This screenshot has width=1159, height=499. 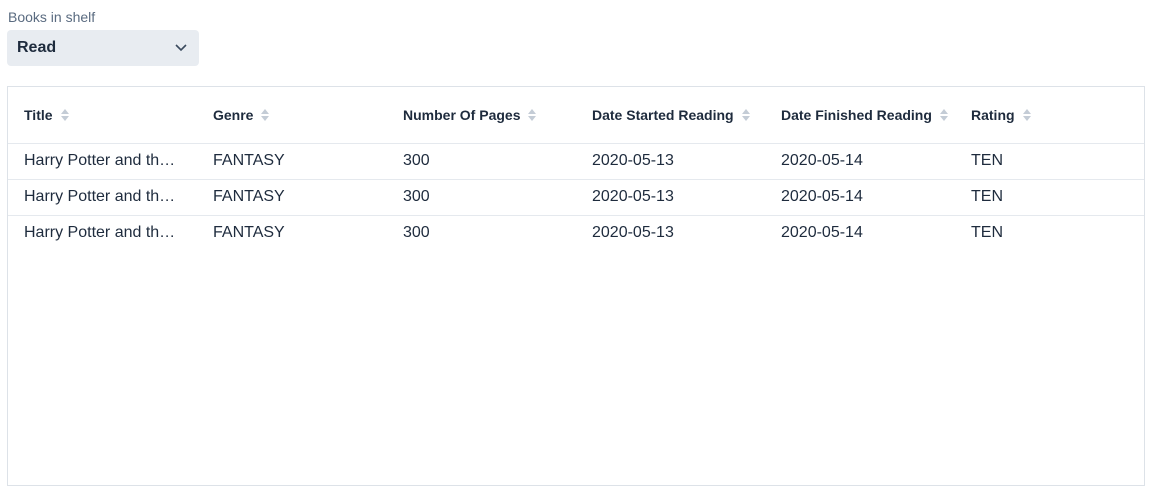 What do you see at coordinates (181, 48) in the screenshot?
I see `chevron-down-icon` at bounding box center [181, 48].